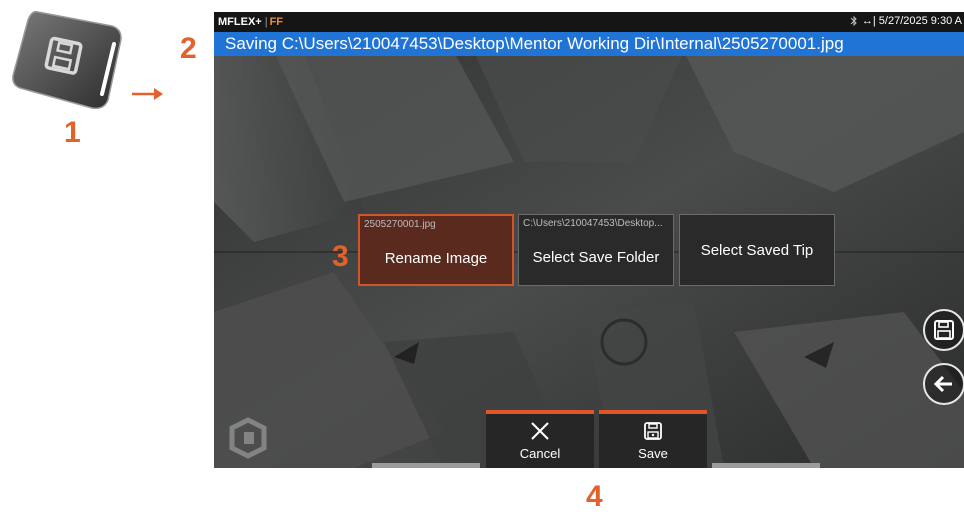 The image size is (964, 518). I want to click on select-saved-tip-button: Select Saved Tip, so click(757, 250).